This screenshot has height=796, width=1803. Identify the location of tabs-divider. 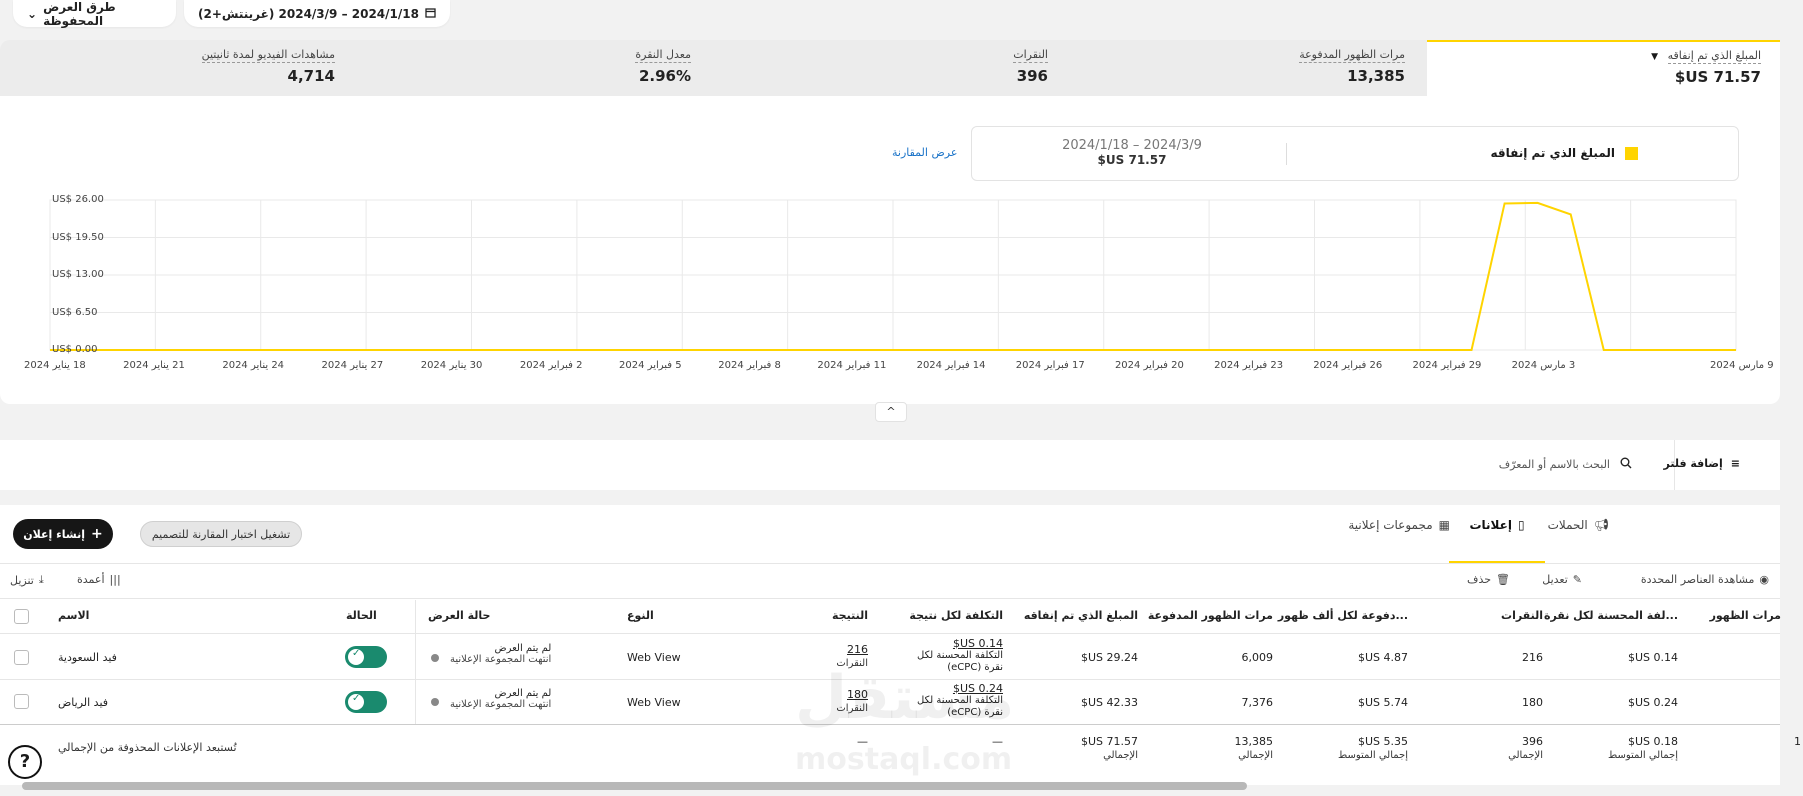
(890, 563).